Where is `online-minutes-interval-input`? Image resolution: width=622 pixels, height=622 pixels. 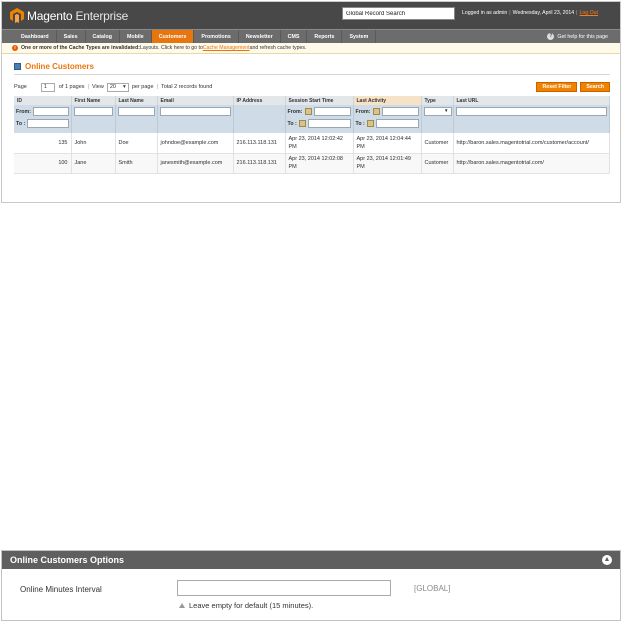 online-minutes-interval-input is located at coordinates (284, 588).